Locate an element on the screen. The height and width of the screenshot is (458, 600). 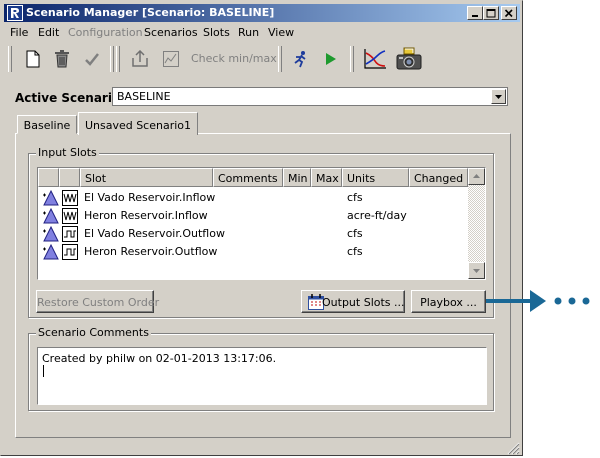
plot-chart-icon is located at coordinates (375, 59).